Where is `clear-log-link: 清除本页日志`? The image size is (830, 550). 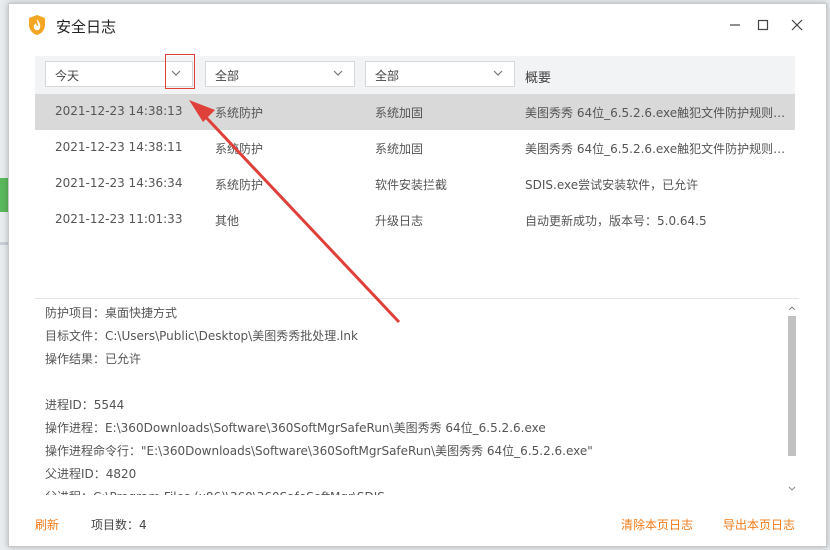
clear-log-link: 清除本页日志 is located at coordinates (657, 524).